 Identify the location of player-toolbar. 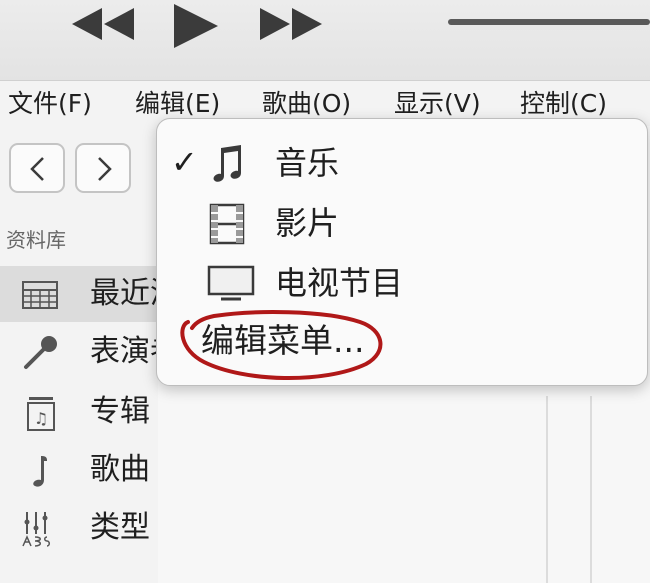
(325, 40).